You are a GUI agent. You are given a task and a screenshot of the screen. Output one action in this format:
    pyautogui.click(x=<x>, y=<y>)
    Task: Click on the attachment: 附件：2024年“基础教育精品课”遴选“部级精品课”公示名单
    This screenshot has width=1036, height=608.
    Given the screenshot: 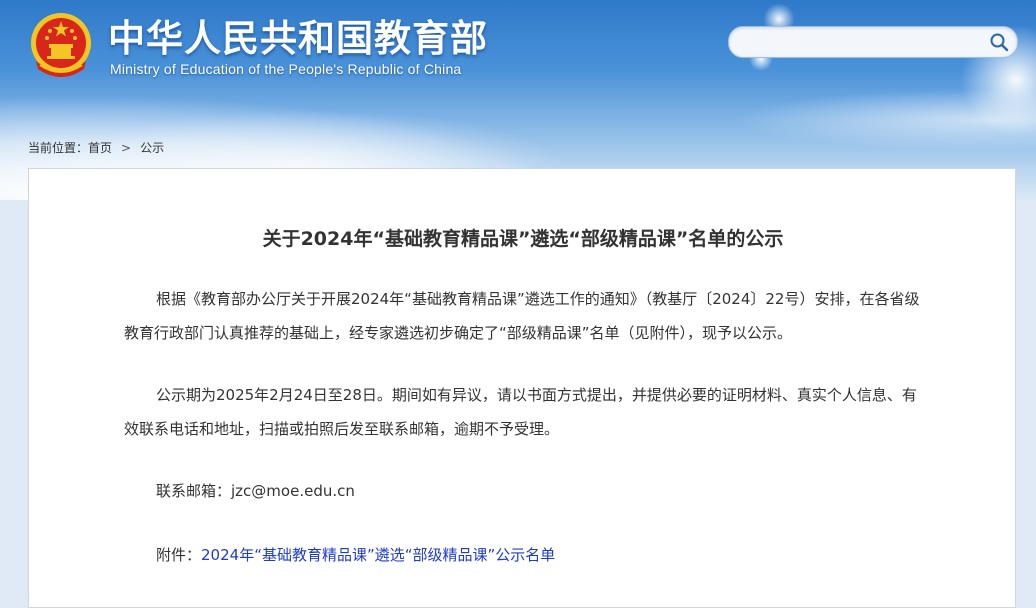 What is the action you would take?
    pyautogui.click(x=524, y=555)
    